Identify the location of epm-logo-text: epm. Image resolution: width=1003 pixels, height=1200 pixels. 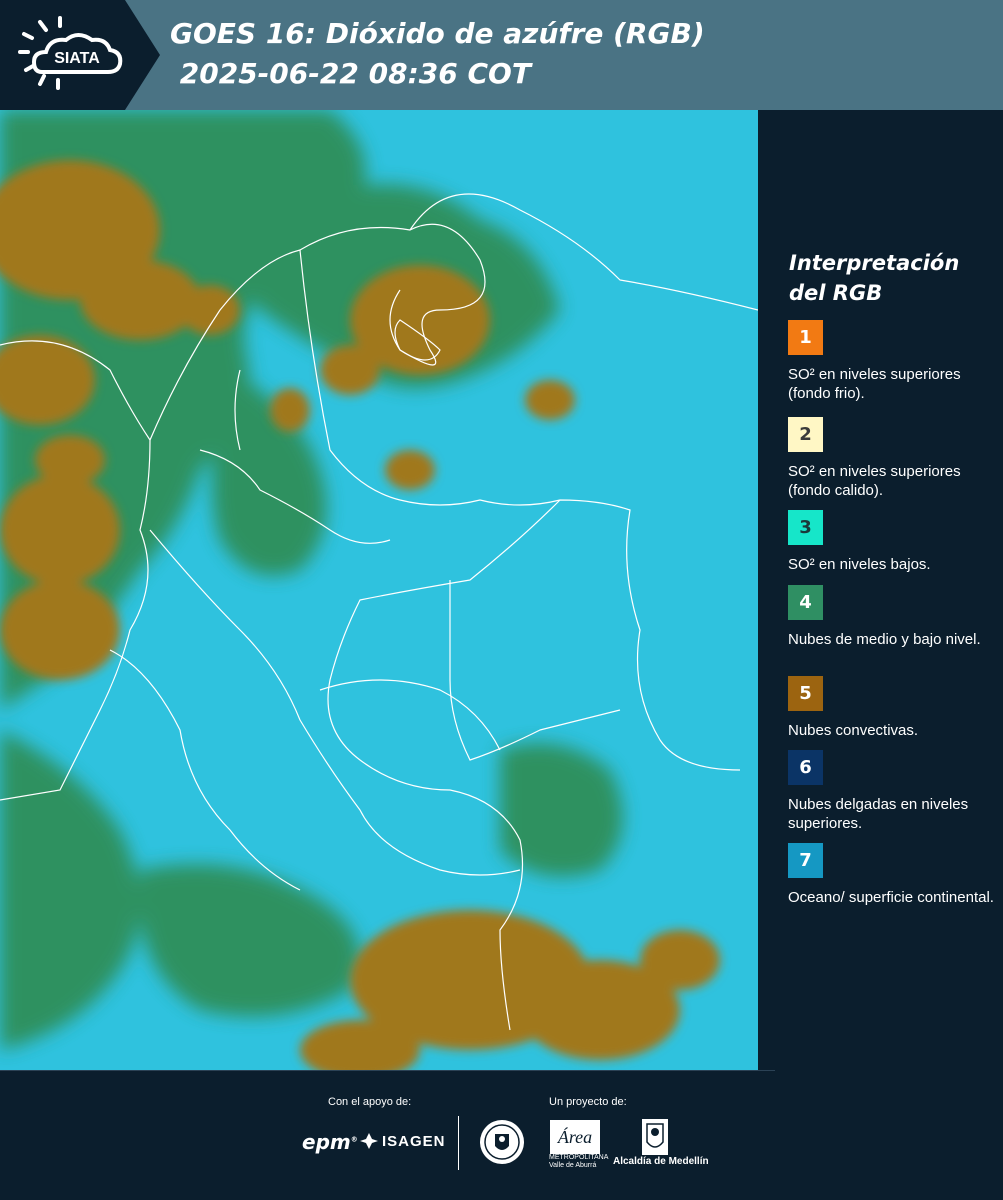
(326, 1142).